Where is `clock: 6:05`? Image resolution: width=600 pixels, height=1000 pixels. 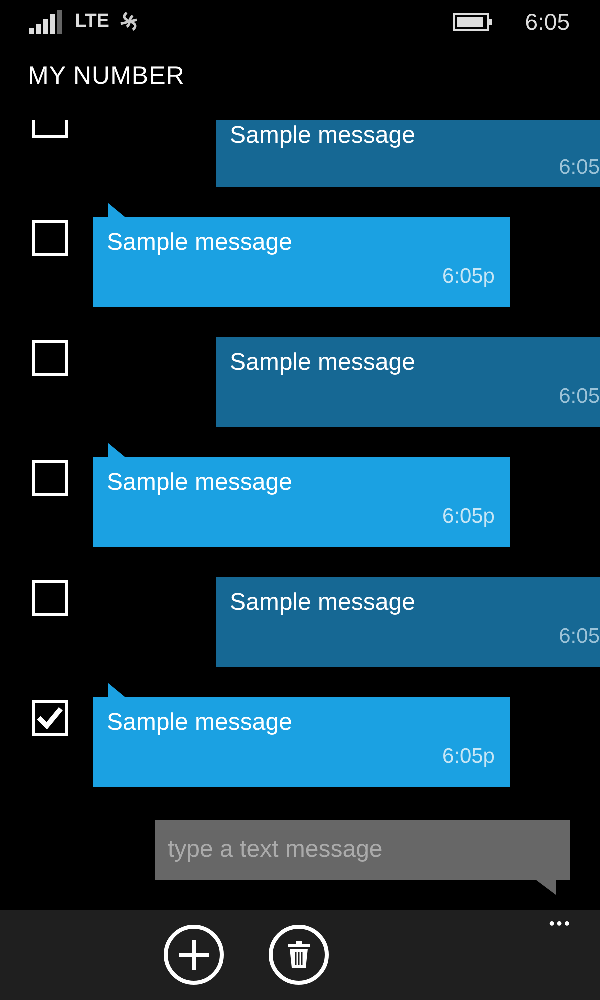
clock: 6:05 is located at coordinates (547, 22).